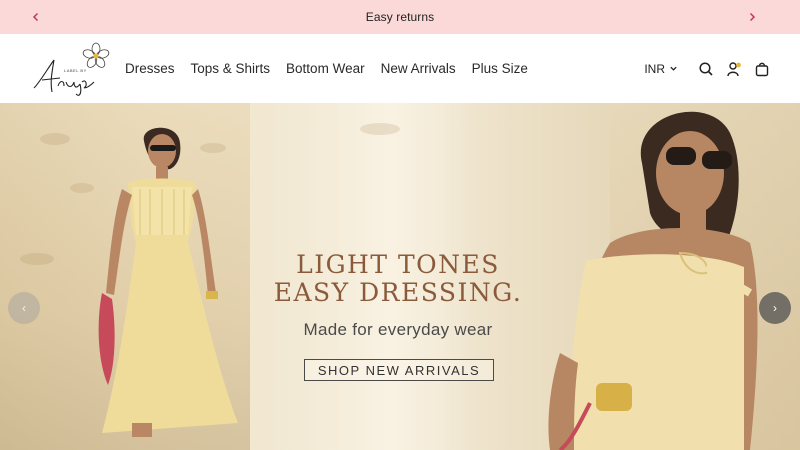 This screenshot has width=800, height=450. Describe the element at coordinates (734, 69) in the screenshot. I see `account-icon` at that location.